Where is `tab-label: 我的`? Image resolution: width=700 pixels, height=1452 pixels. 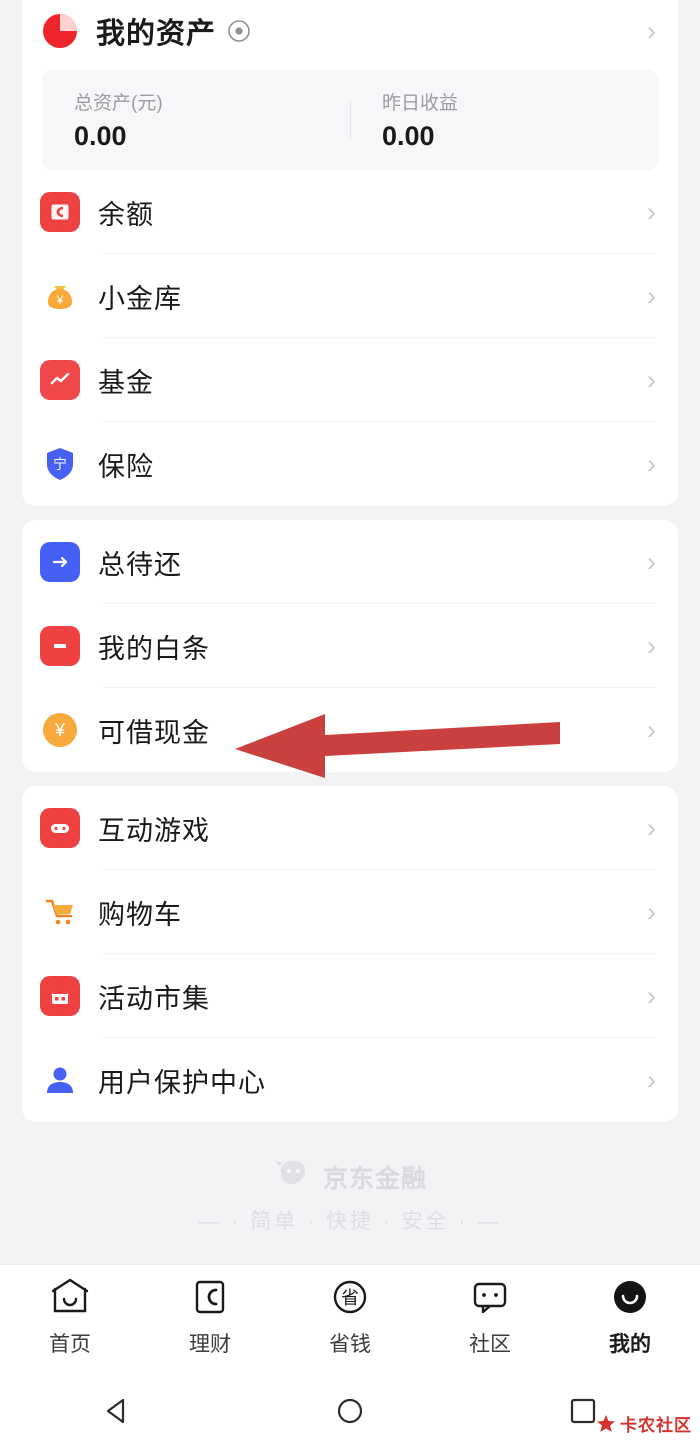 tab-label: 我的 is located at coordinates (630, 1344).